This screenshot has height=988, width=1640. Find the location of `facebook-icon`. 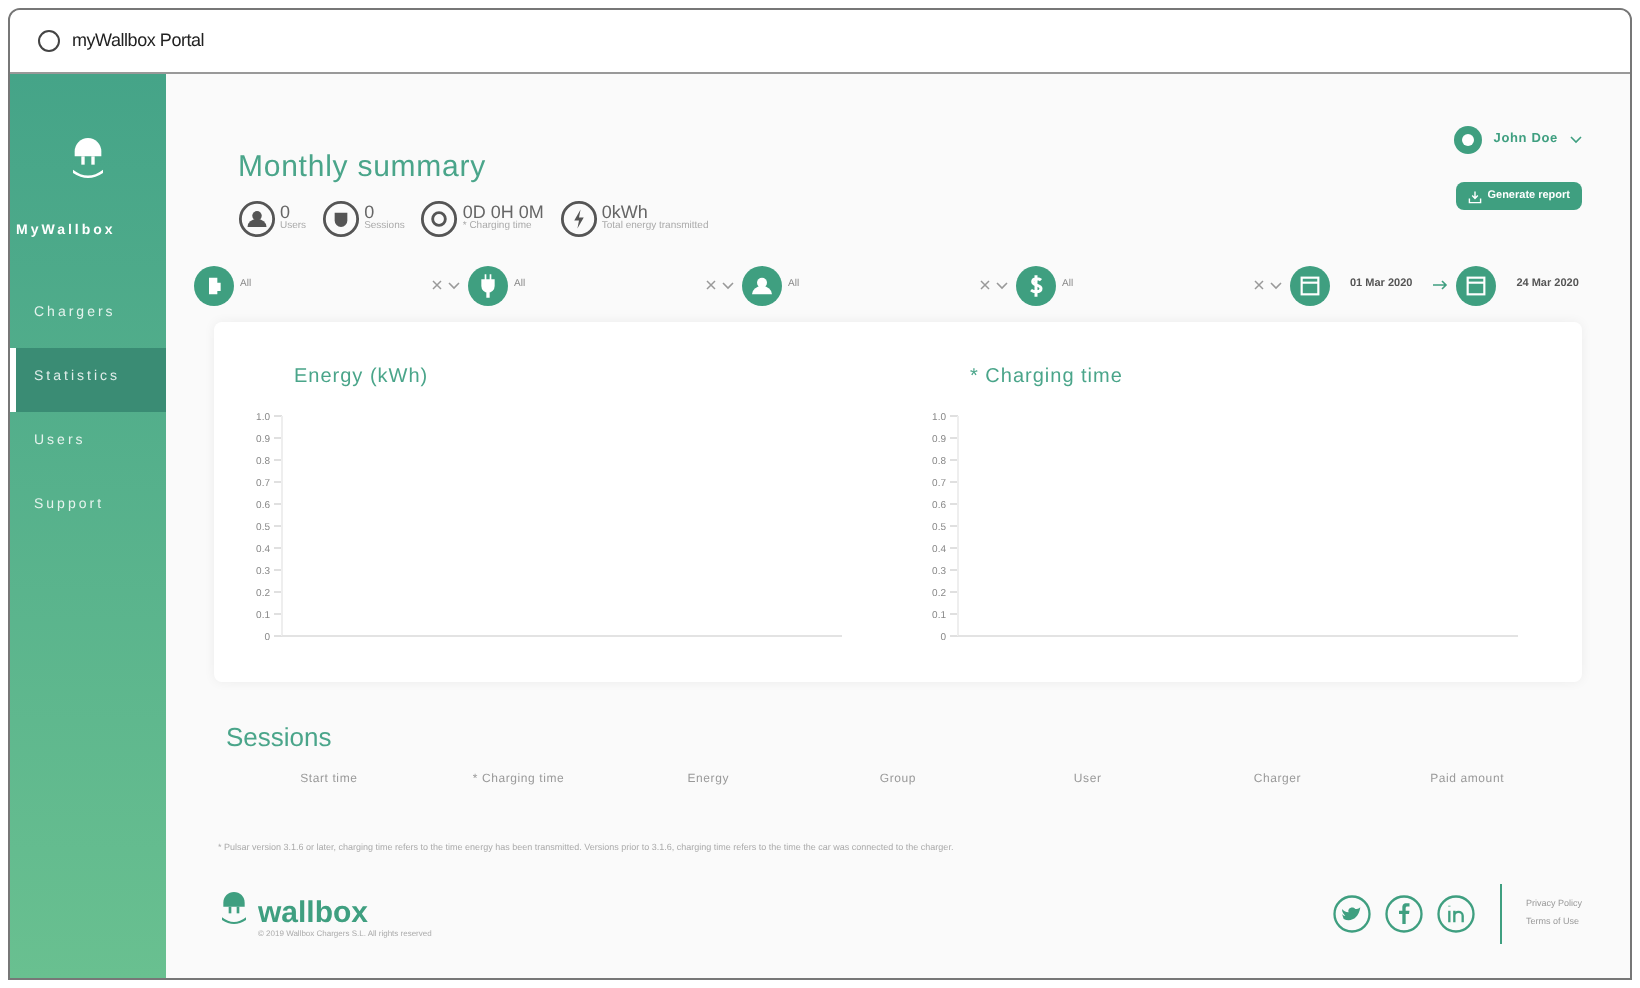

facebook-icon is located at coordinates (1403, 913).